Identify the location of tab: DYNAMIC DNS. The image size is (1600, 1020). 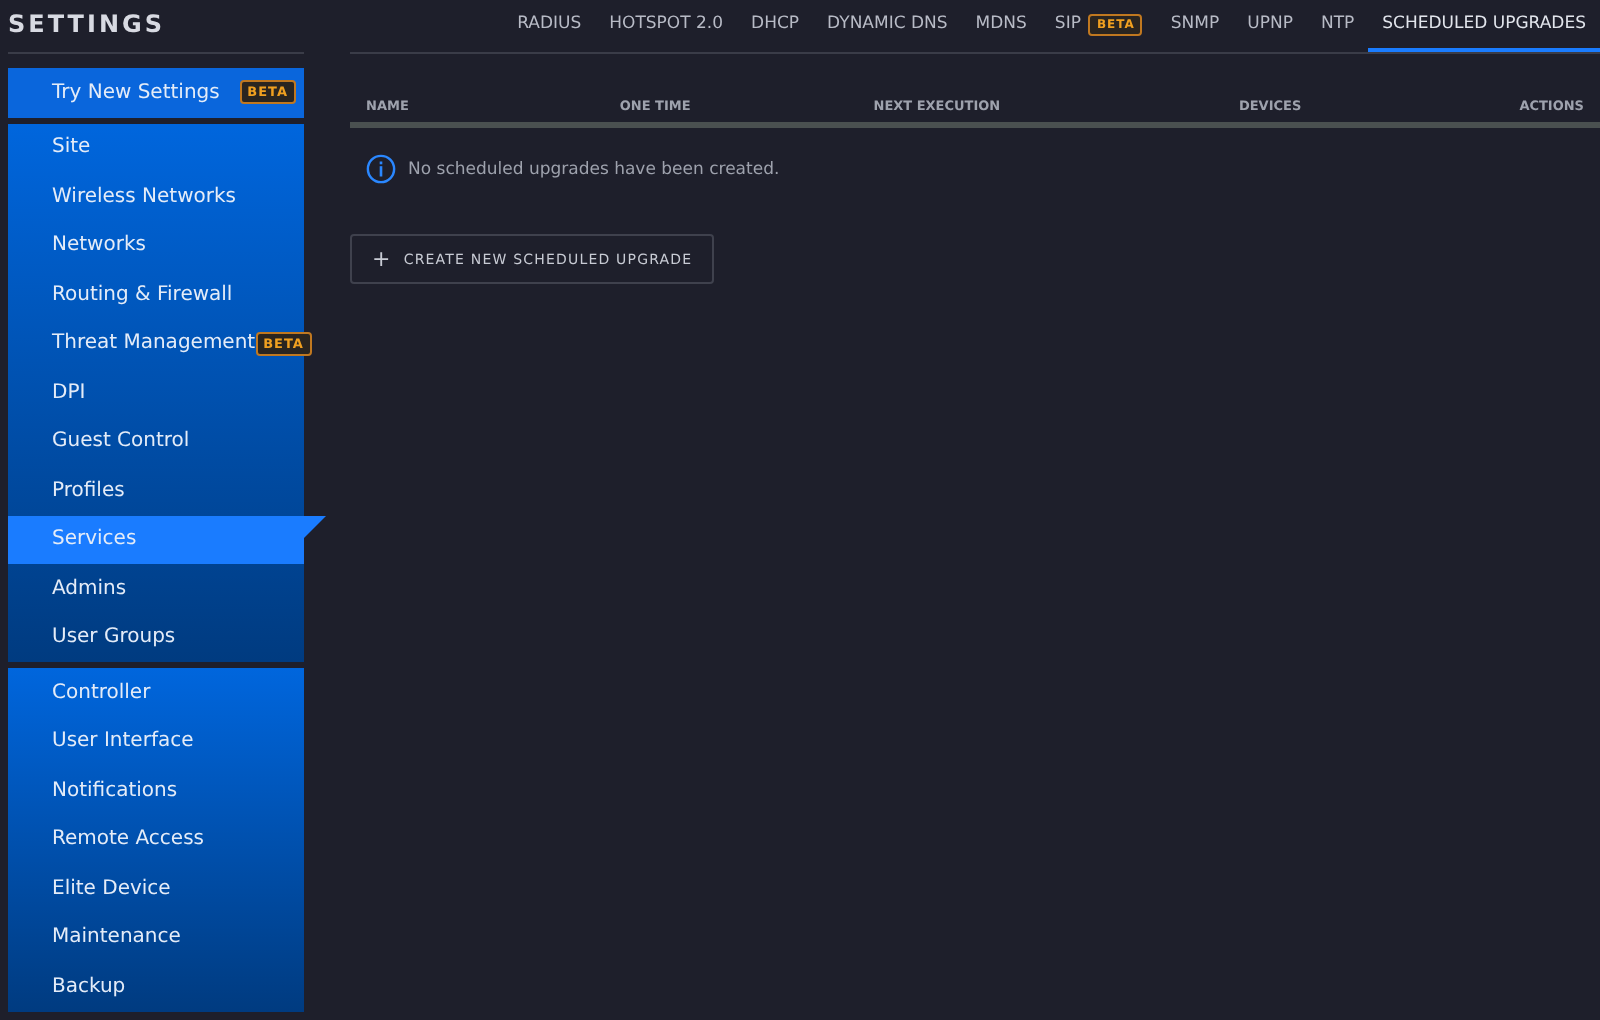
(887, 26).